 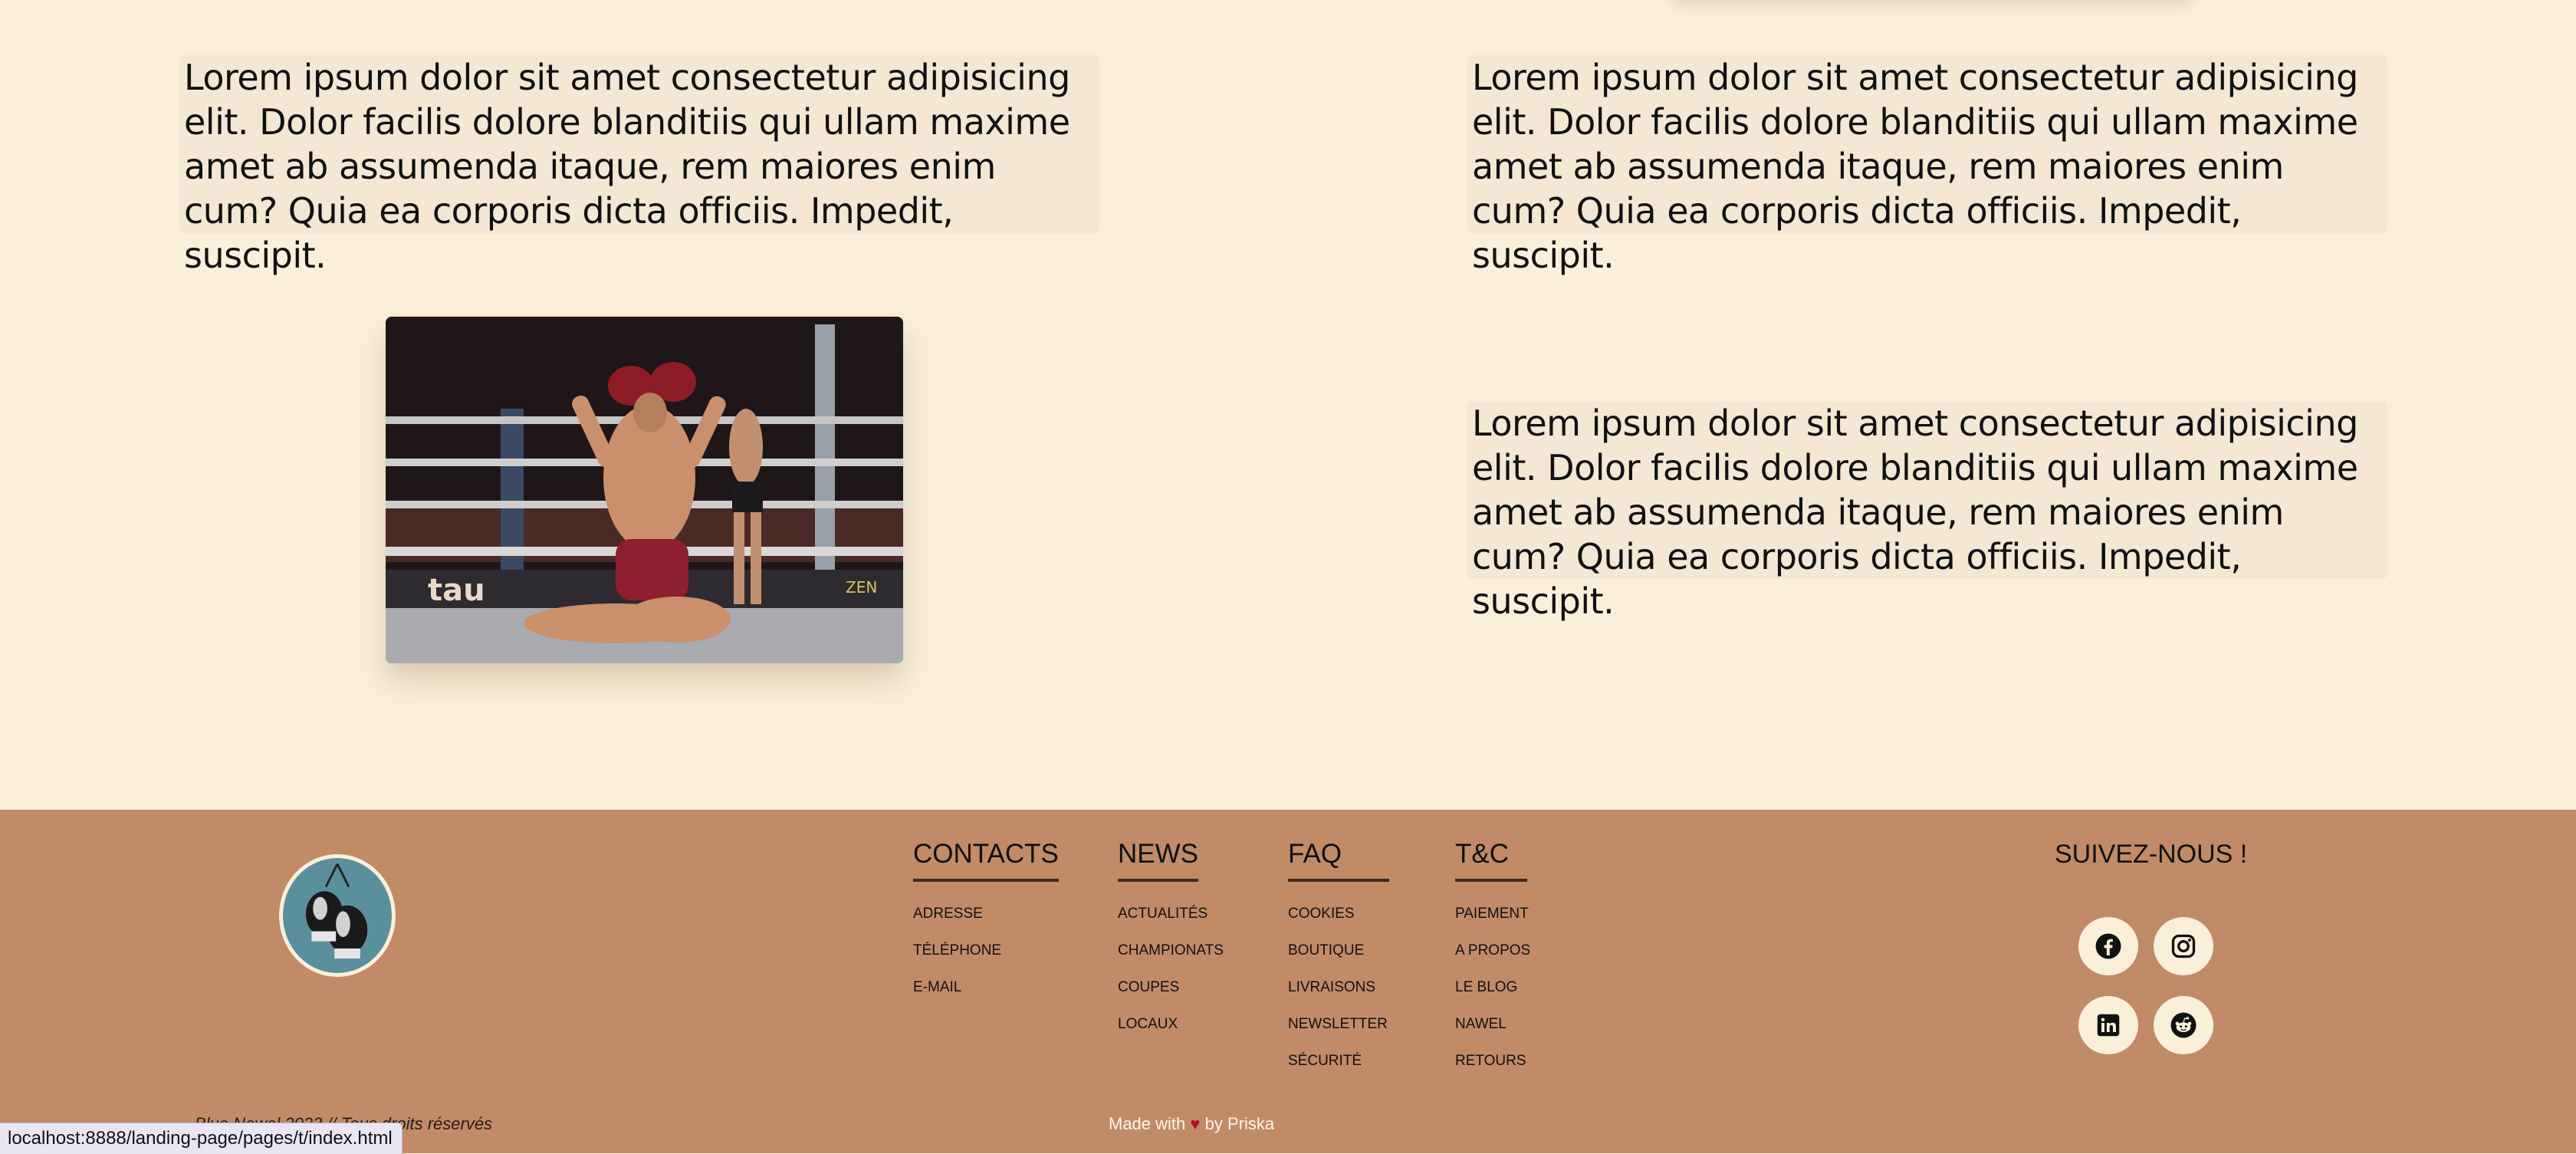 I want to click on footer-link-telephone: TÉLÉPHONE, so click(x=986, y=951).